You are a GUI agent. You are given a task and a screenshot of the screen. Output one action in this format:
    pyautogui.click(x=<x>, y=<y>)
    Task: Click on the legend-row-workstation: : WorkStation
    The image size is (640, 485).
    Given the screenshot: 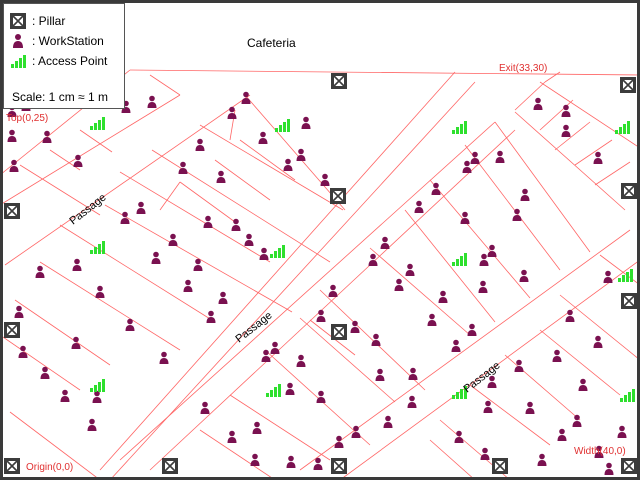 What is the action you would take?
    pyautogui.click(x=57, y=41)
    